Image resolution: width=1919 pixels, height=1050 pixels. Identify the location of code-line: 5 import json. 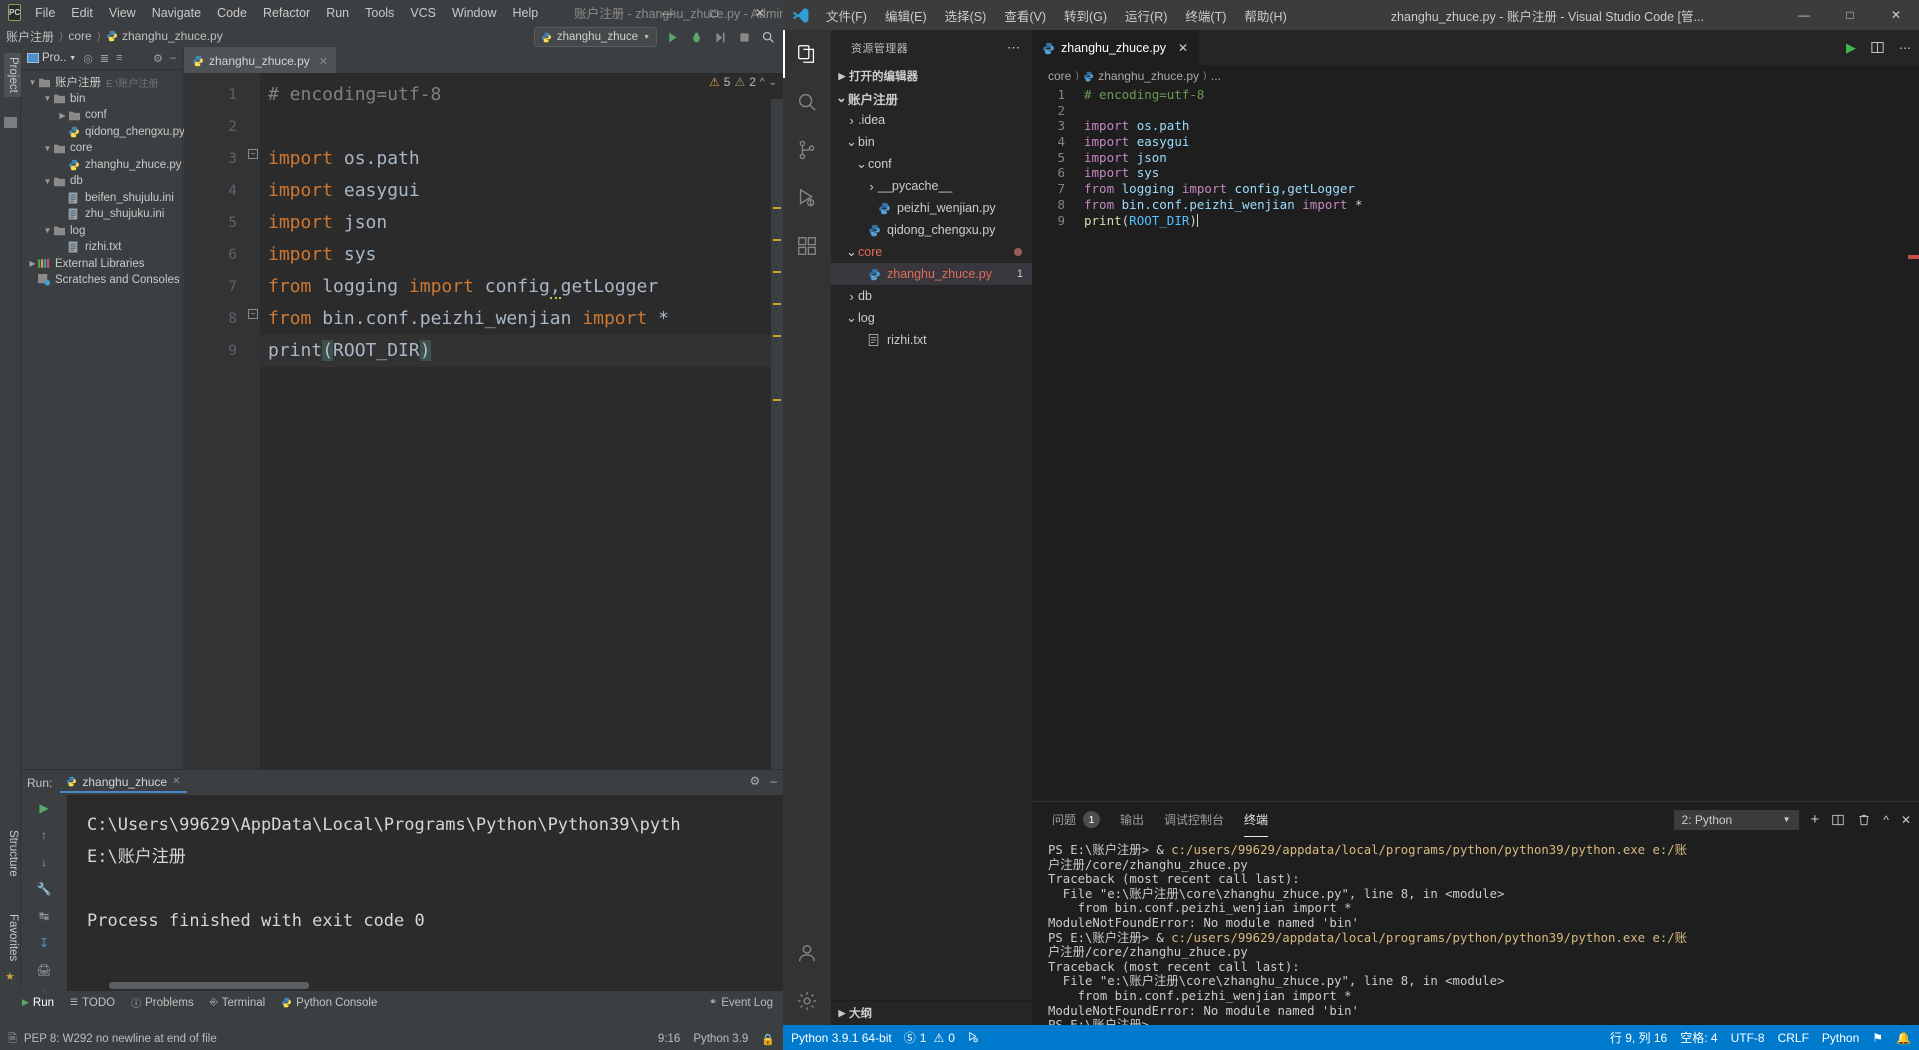
(1475, 158).